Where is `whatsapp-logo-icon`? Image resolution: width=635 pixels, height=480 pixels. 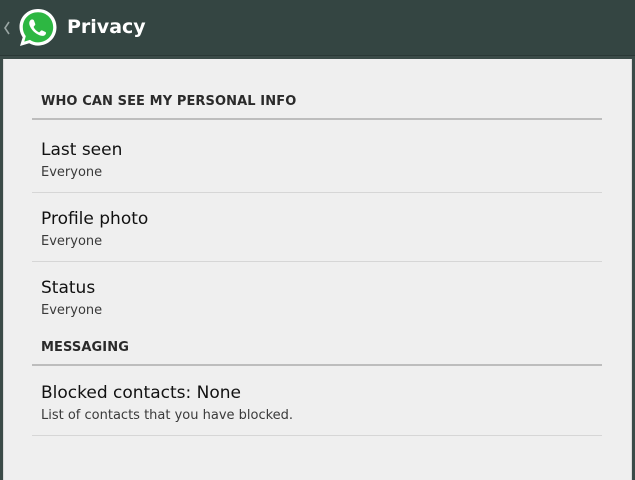 whatsapp-logo-icon is located at coordinates (38, 27).